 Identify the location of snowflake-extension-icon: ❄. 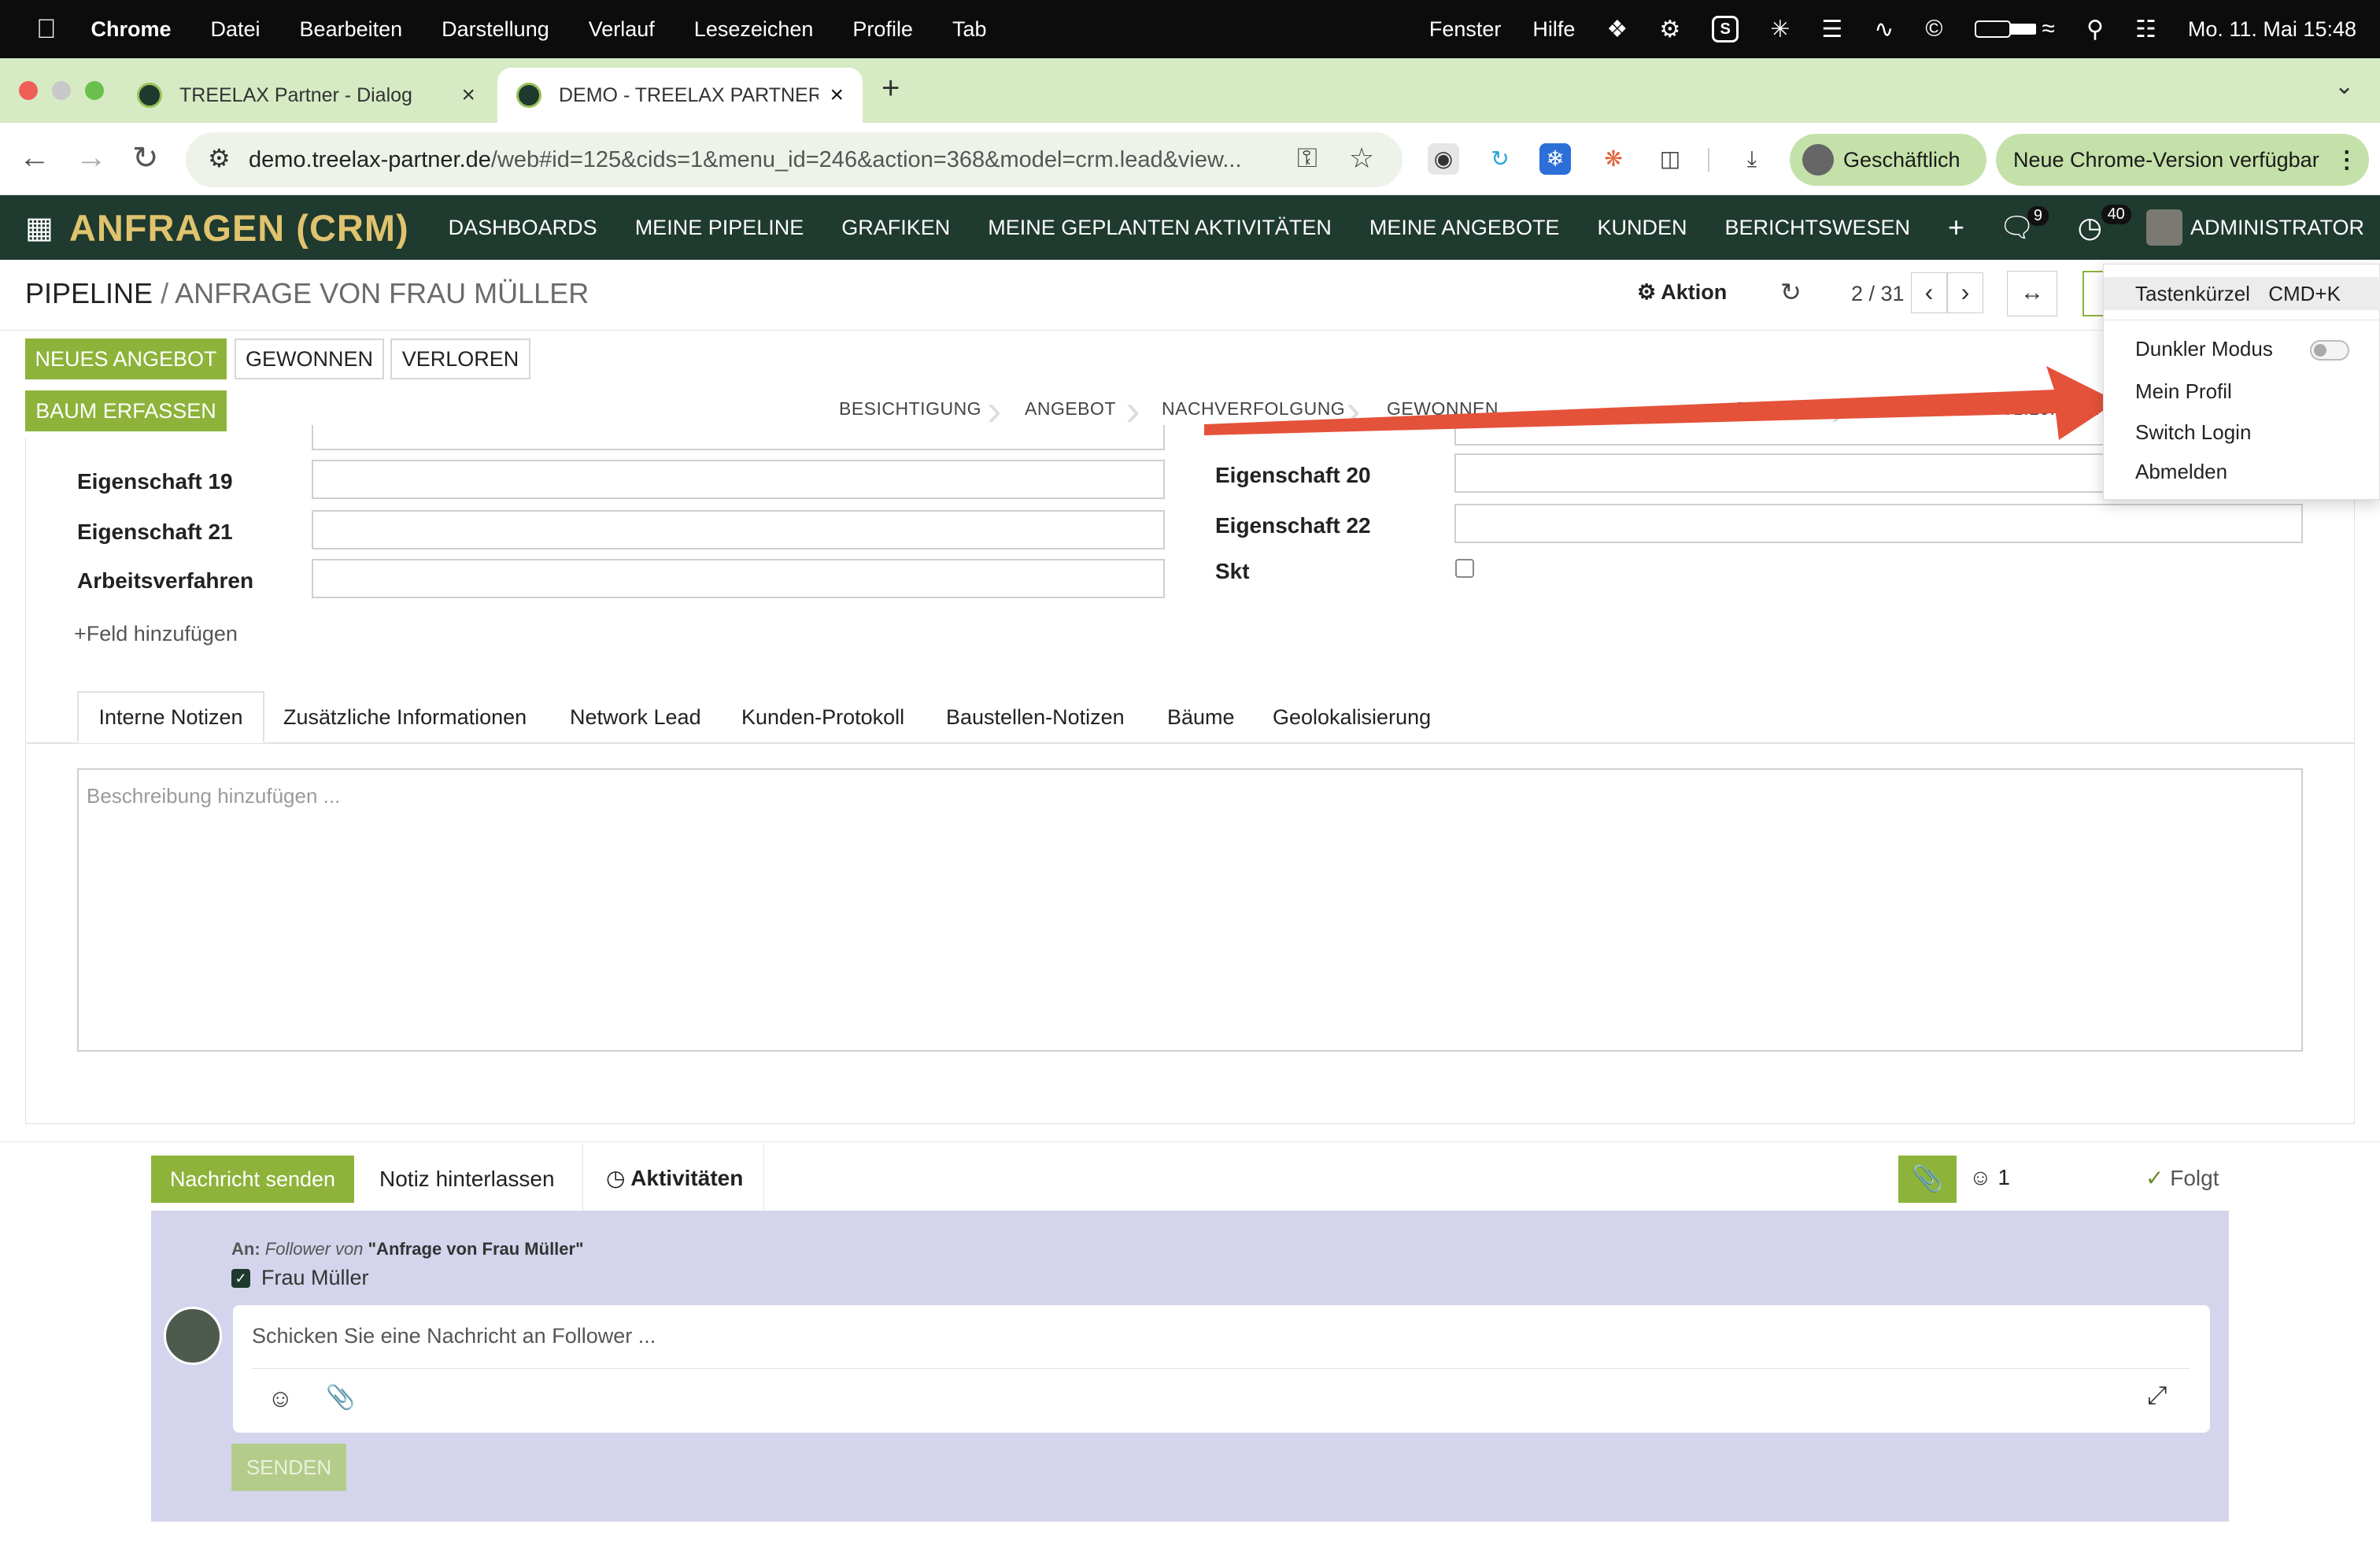
(1555, 159).